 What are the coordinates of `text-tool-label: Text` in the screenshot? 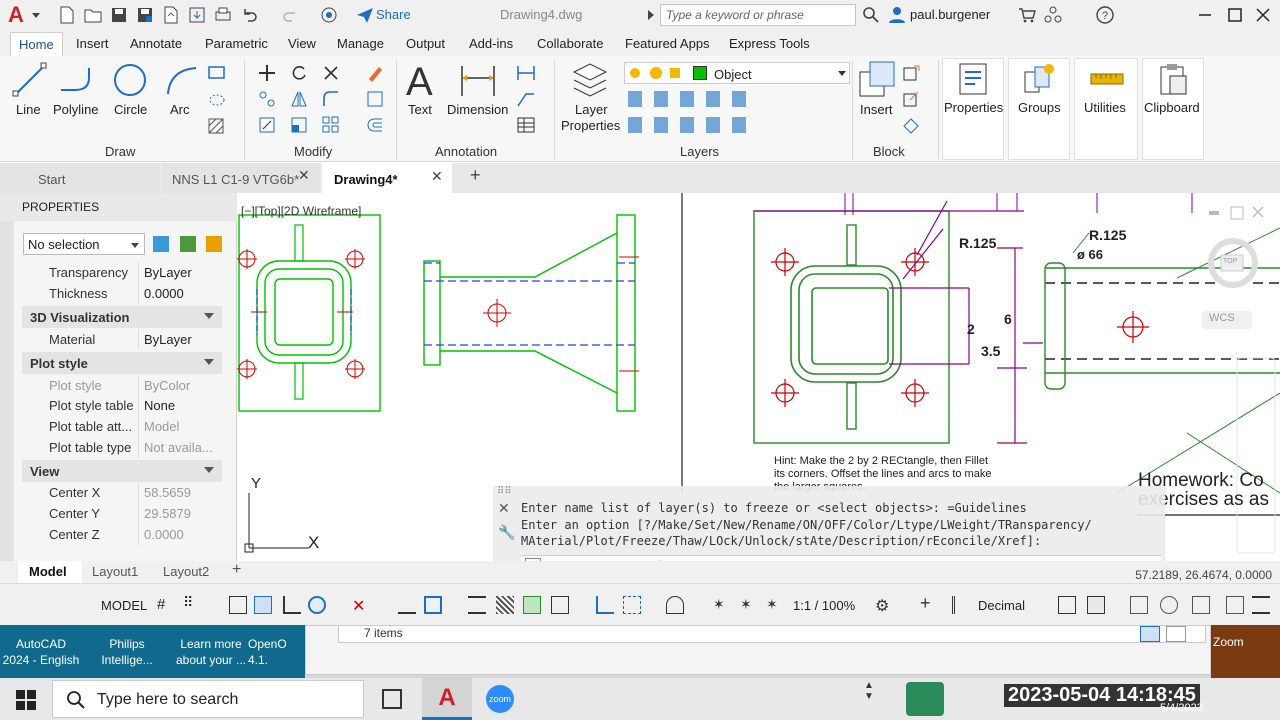 It's located at (420, 109).